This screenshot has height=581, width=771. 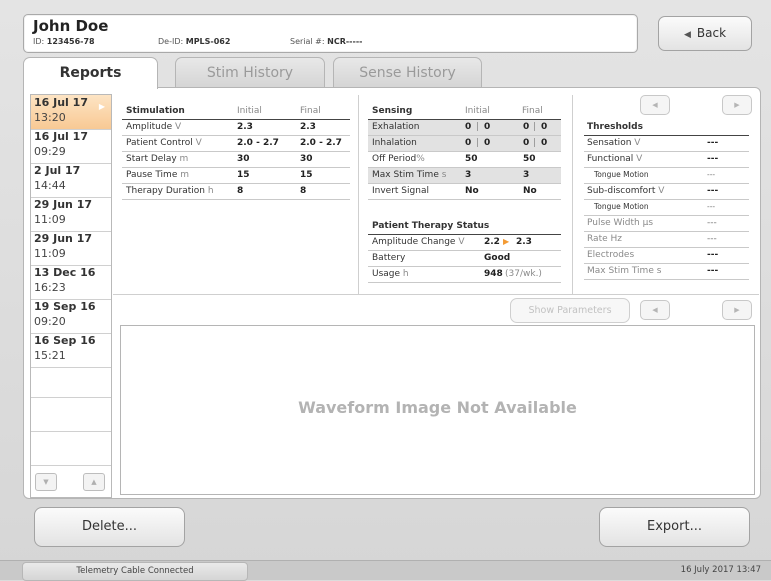 I want to click on session-date: 2 Jul 17, so click(x=57, y=170).